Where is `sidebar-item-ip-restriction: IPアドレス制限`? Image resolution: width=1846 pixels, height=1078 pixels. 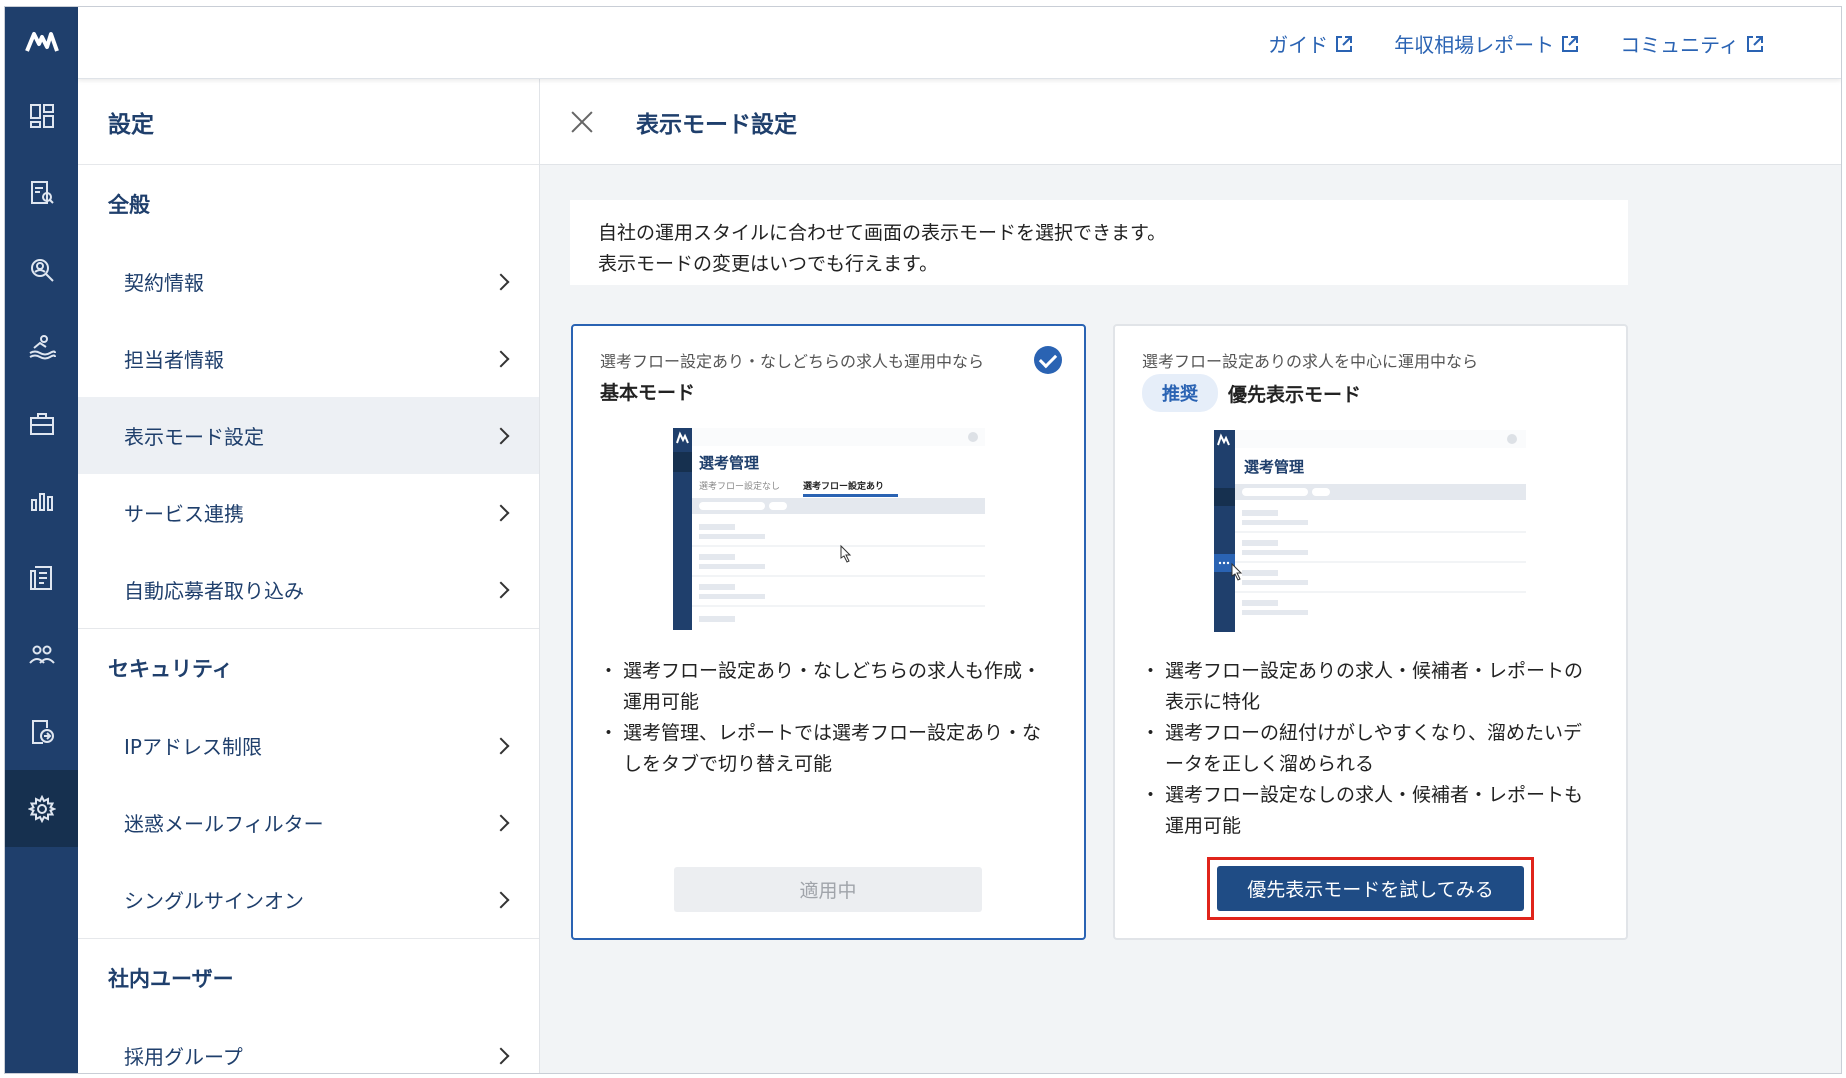
sidebar-item-ip-restriction: IPアドレス制限 is located at coordinates (308, 745).